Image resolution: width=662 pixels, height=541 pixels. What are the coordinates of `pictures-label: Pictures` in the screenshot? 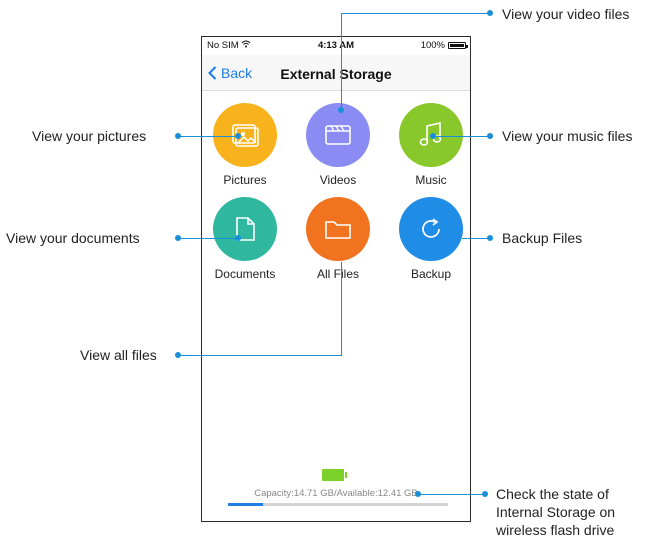 It's located at (245, 180).